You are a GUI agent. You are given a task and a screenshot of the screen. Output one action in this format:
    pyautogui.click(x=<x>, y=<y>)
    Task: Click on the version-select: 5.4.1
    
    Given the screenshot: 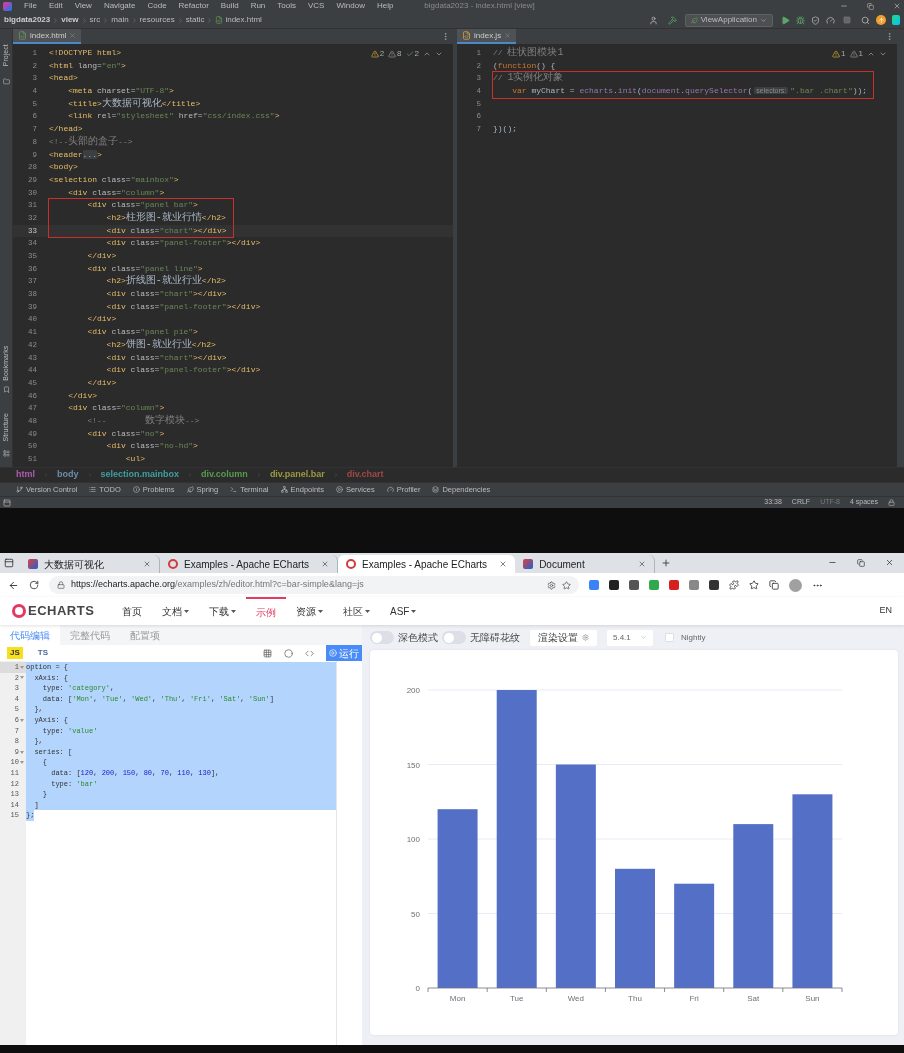 What is the action you would take?
    pyautogui.click(x=630, y=637)
    